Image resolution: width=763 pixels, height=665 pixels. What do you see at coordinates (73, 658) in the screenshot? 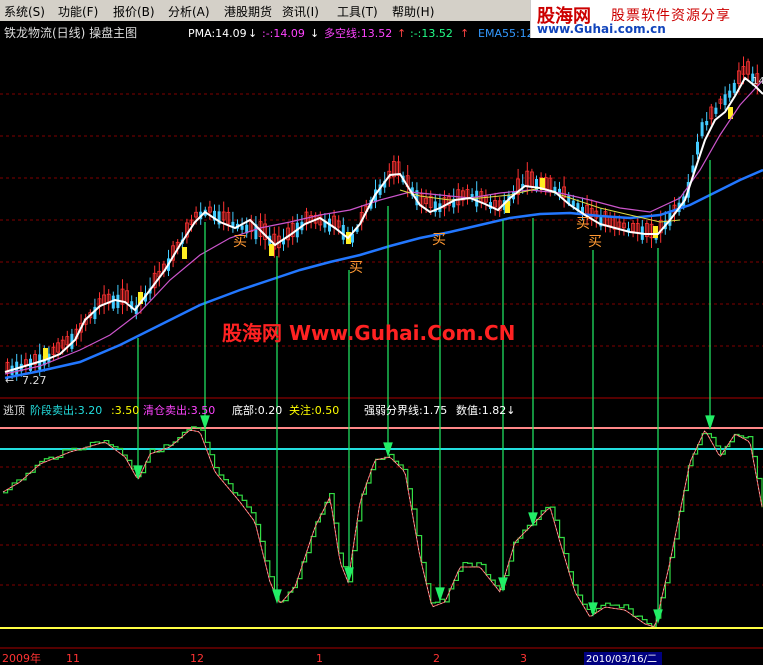
I see `axis-label-11: 11` at bounding box center [73, 658].